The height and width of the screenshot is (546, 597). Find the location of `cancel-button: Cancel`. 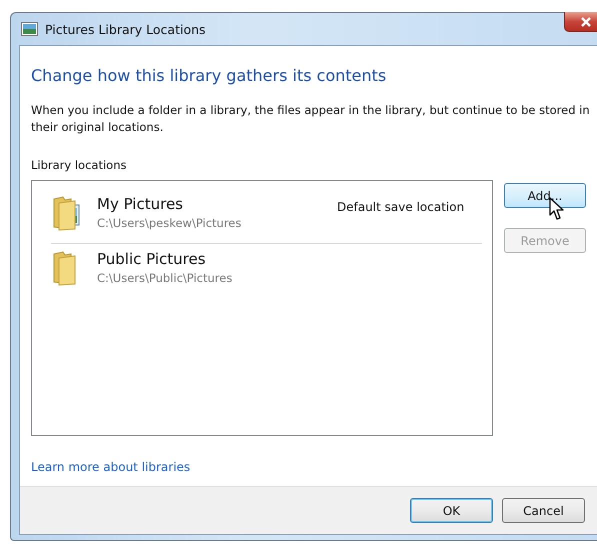

cancel-button: Cancel is located at coordinates (543, 510).